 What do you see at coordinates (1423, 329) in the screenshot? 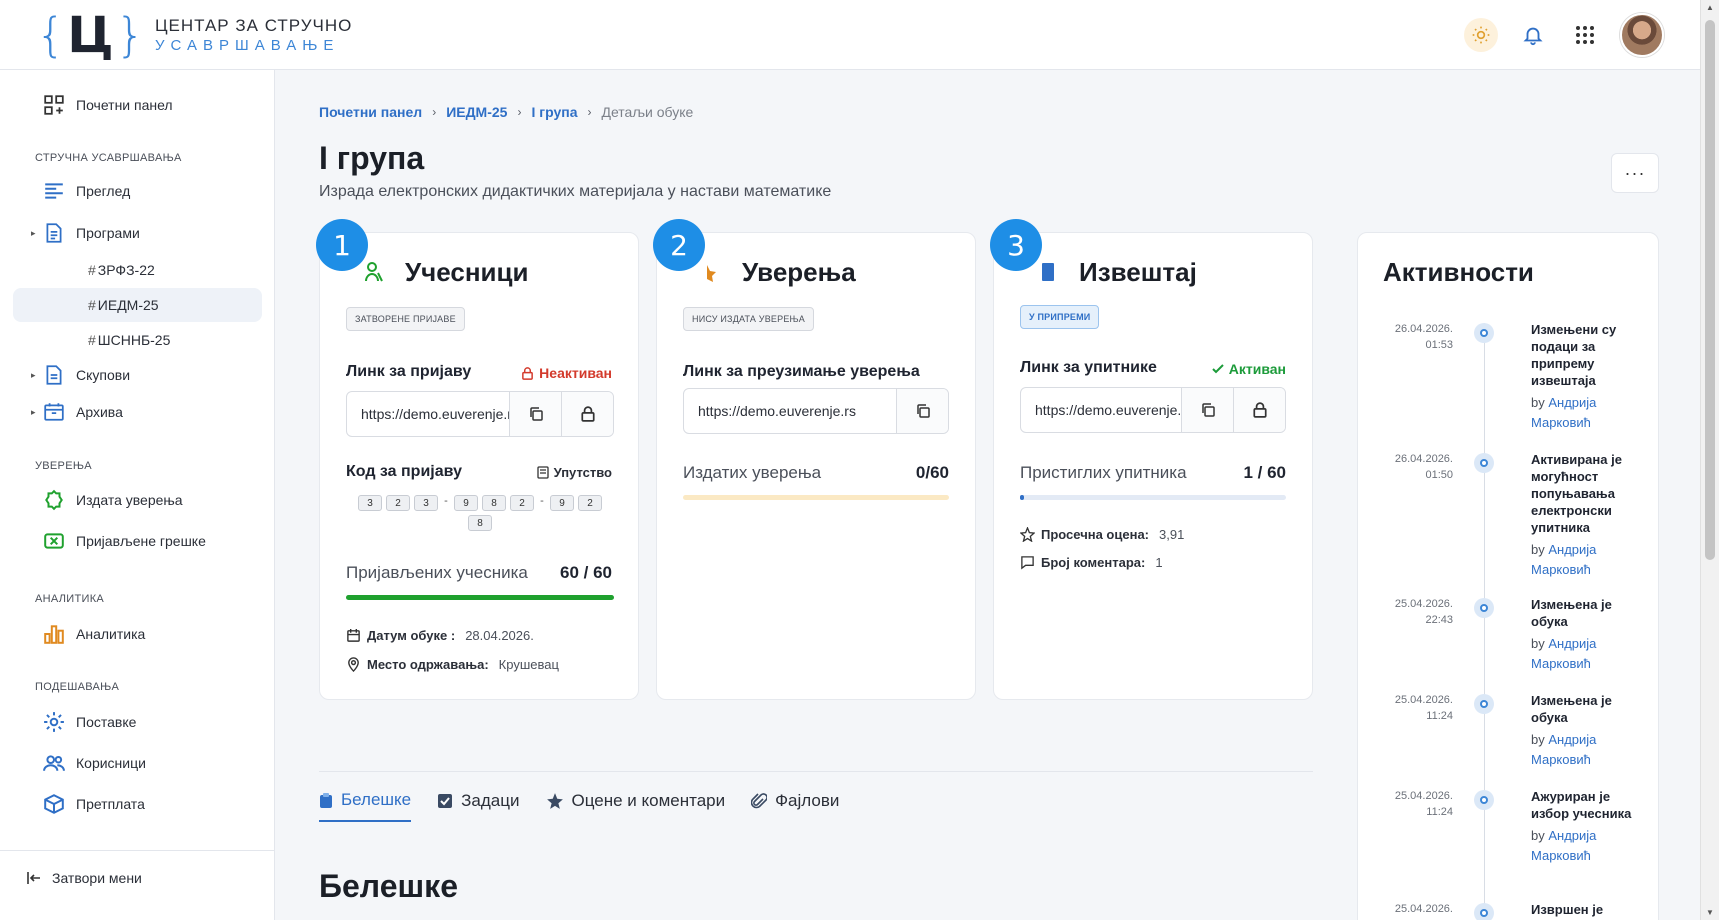
I see `activity-date: 26.04.2026.` at bounding box center [1423, 329].